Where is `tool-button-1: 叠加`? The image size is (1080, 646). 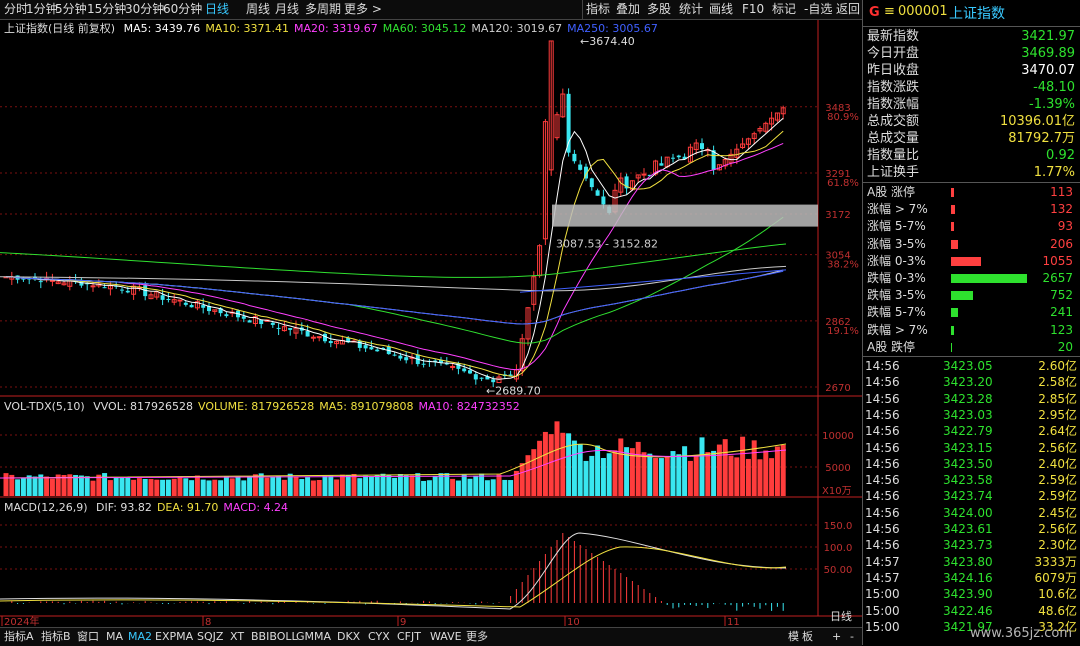 tool-button-1: 叠加 is located at coordinates (628, 9).